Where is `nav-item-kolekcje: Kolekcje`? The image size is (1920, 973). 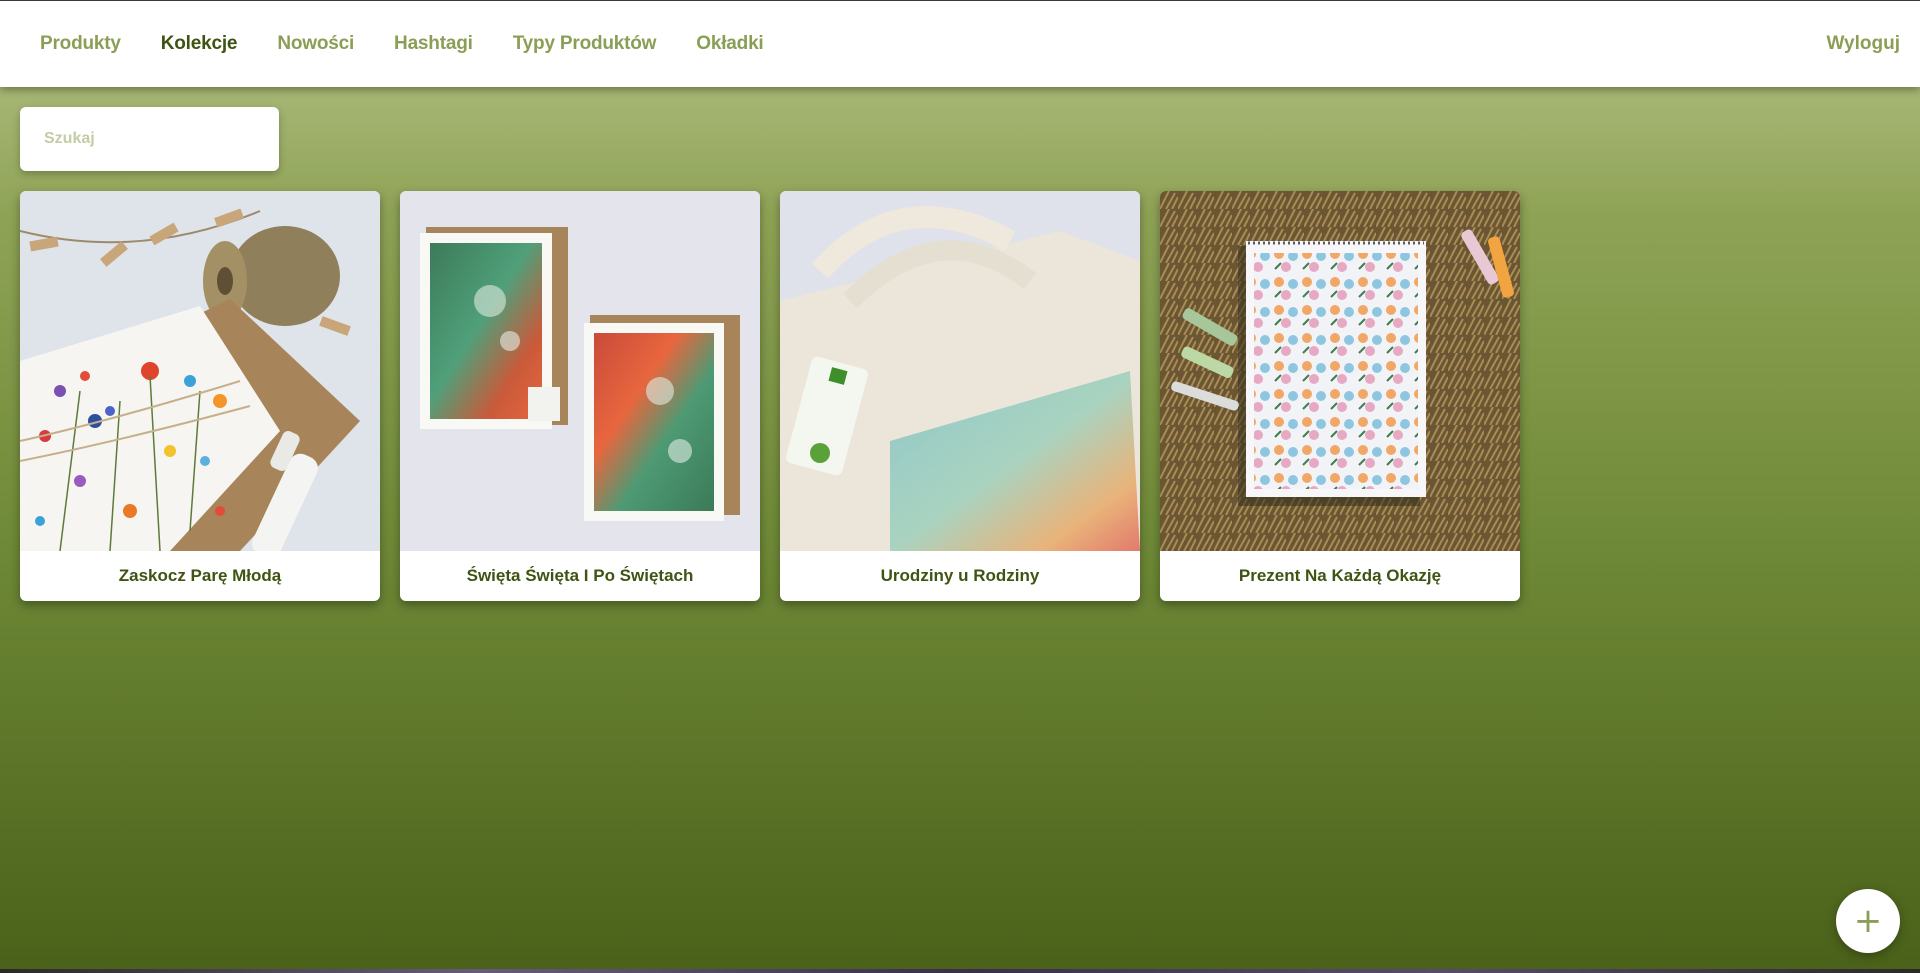 nav-item-kolekcje: Kolekcje is located at coordinates (199, 44).